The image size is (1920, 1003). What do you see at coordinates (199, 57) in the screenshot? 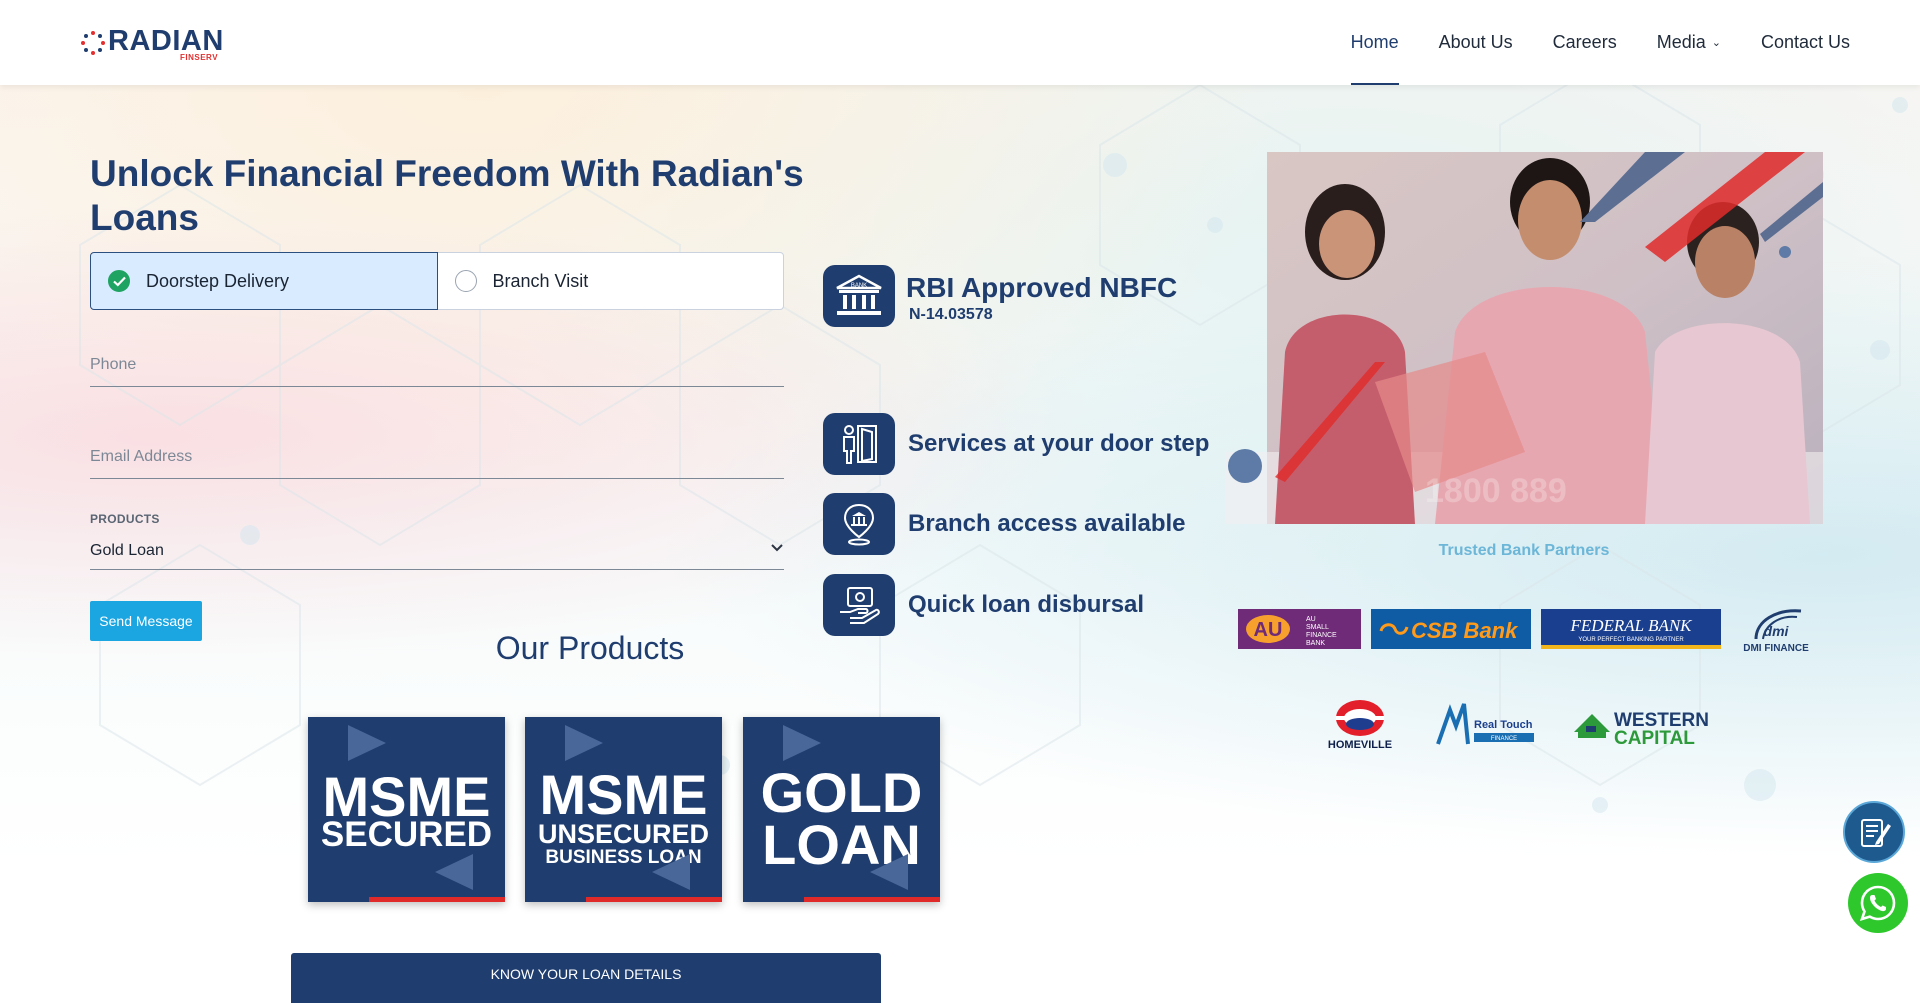
I see `logo-subtext: FINSERV` at bounding box center [199, 57].